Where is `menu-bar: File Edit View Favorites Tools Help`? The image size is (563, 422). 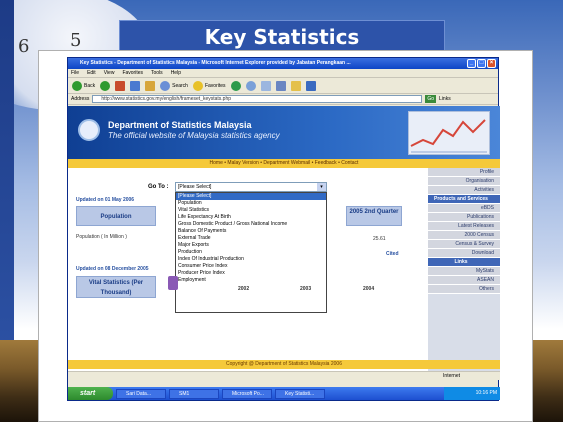
menu-bar: File Edit View Favorites Tools Help is located at coordinates (283, 73).